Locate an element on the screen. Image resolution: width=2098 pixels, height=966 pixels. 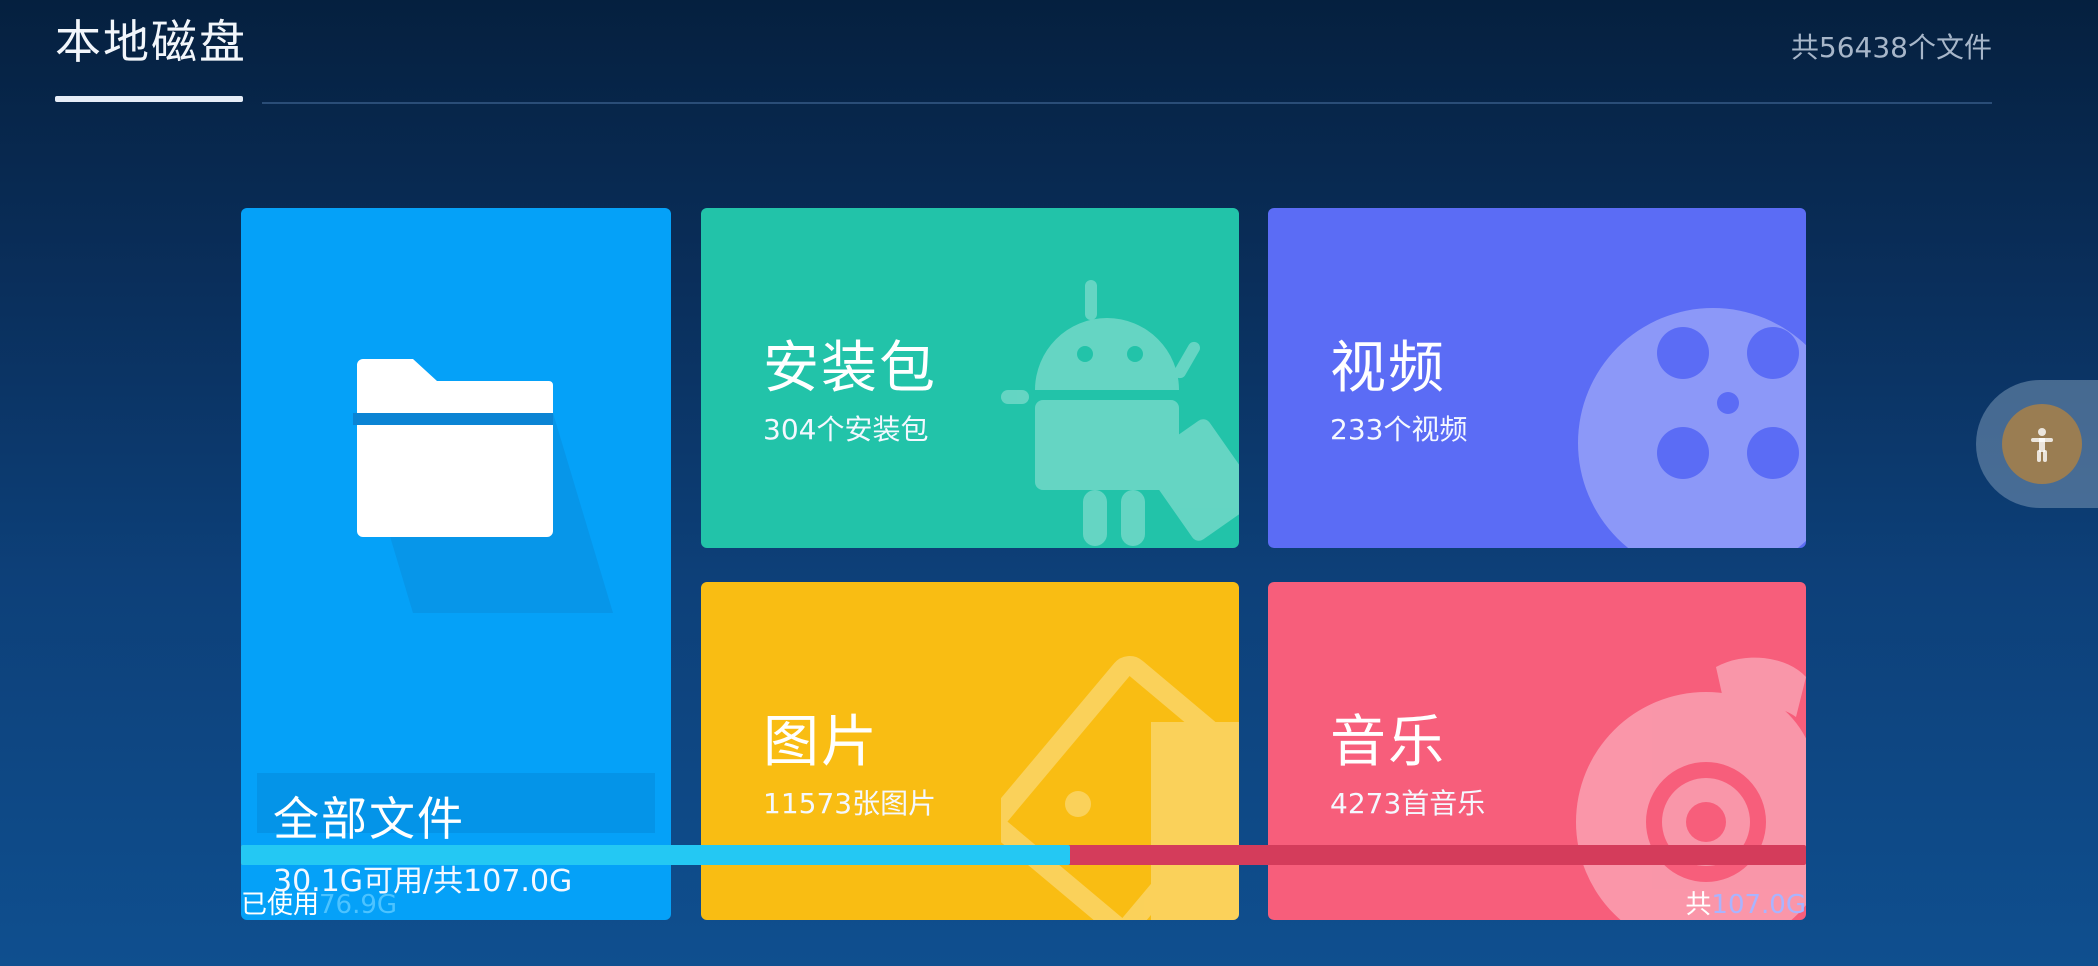
image-title: 图片 is located at coordinates (821, 742).